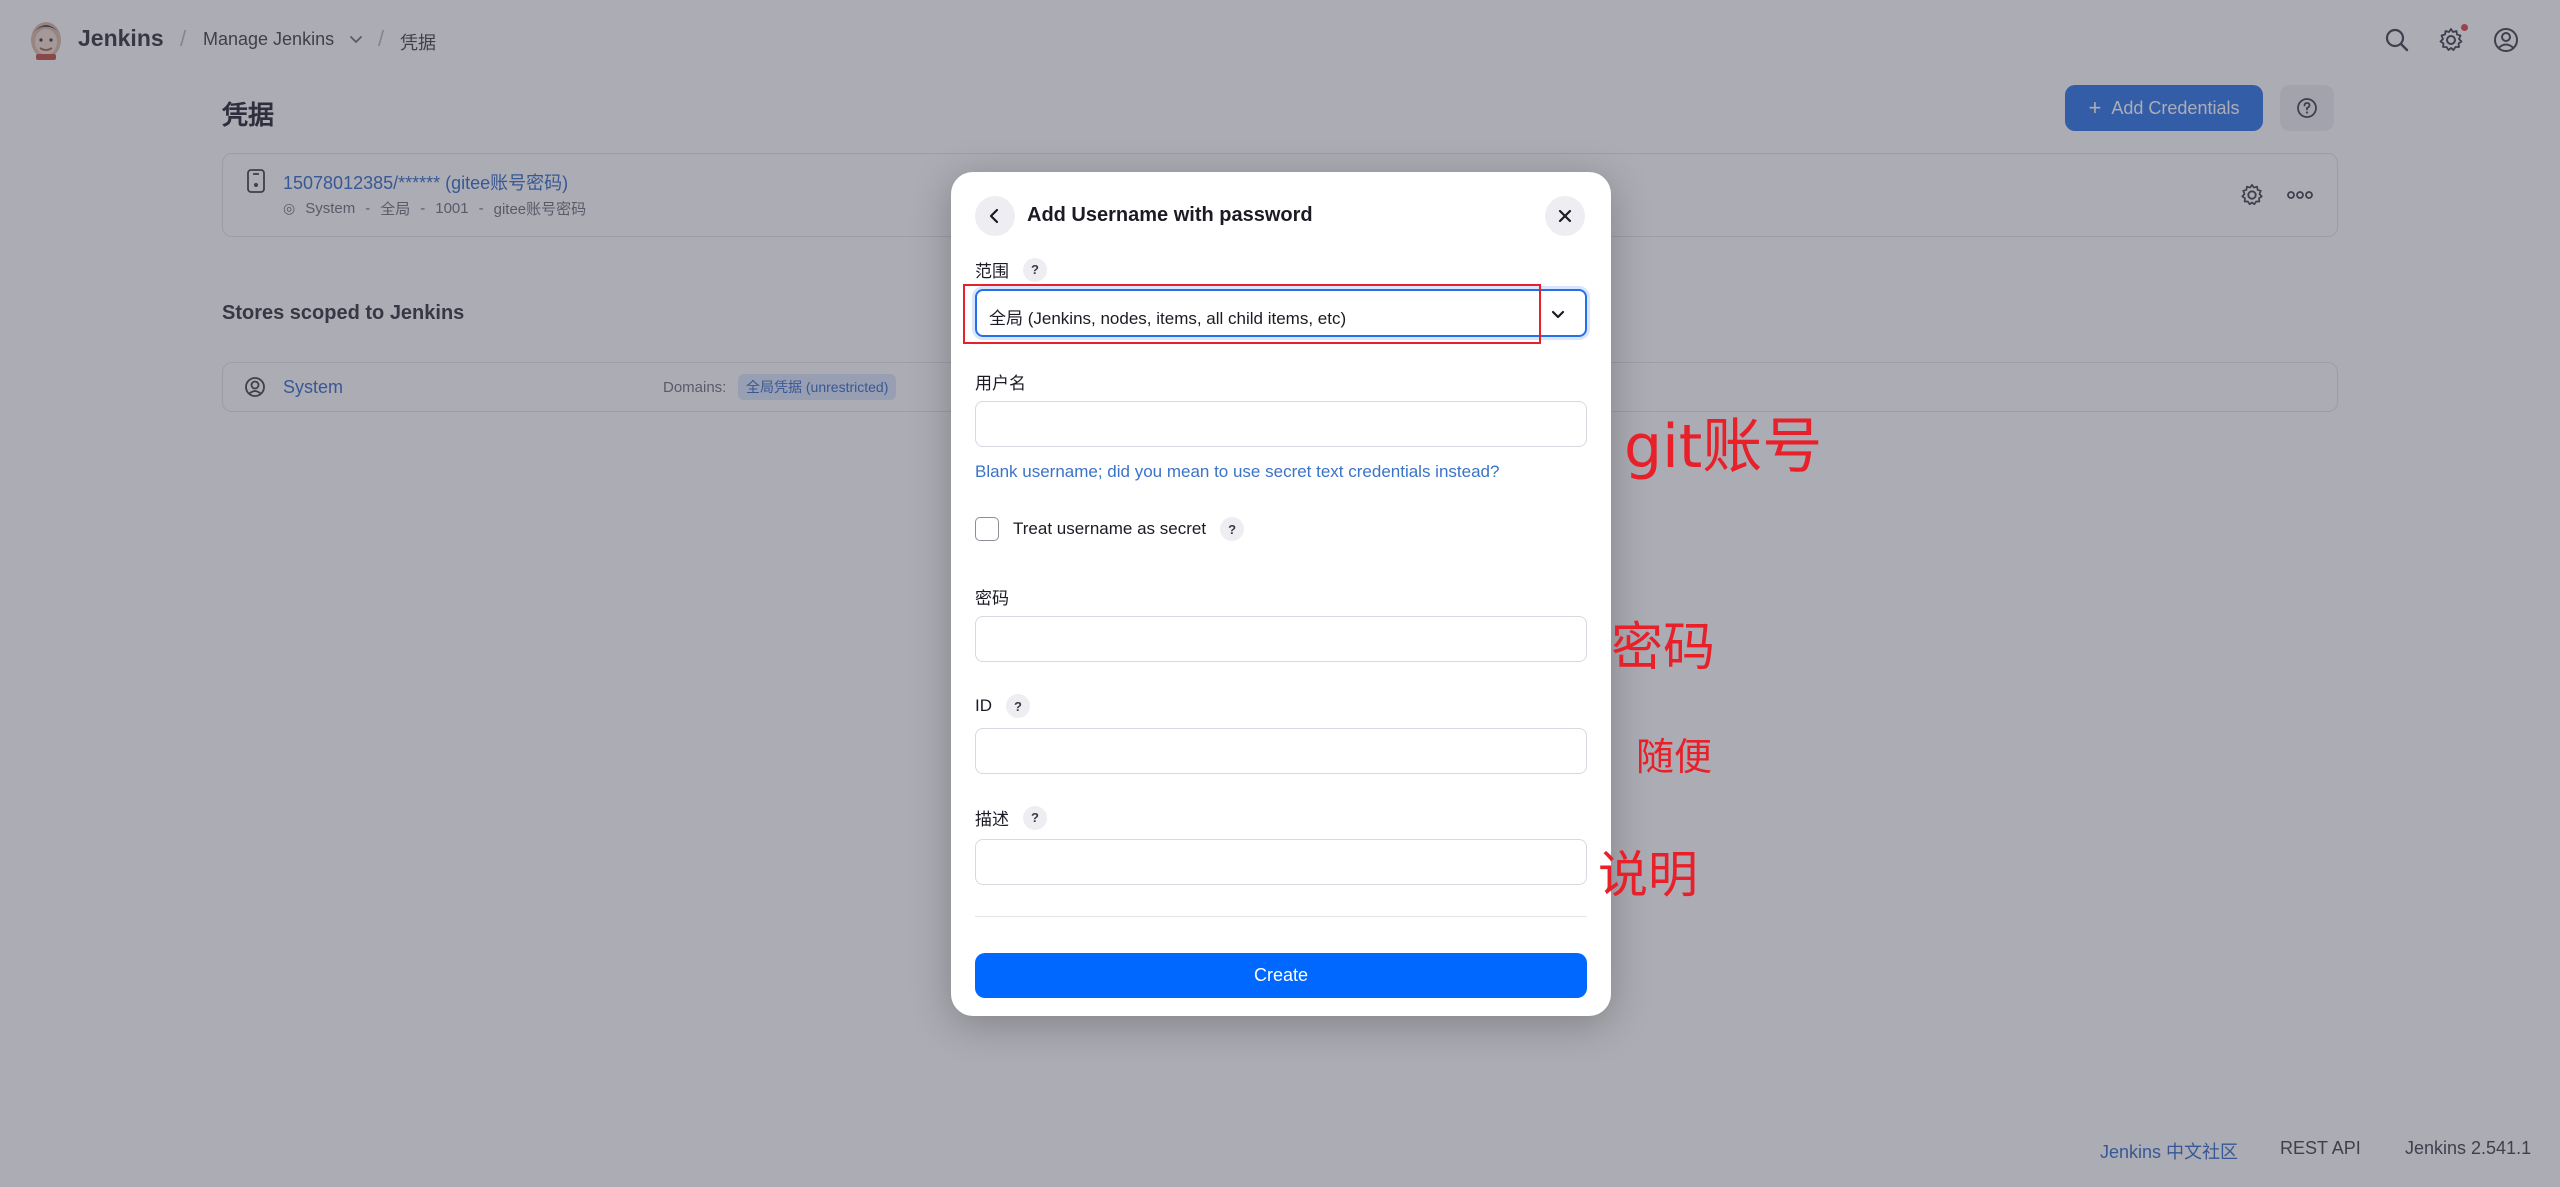 Image resolution: width=2560 pixels, height=1187 pixels. Describe the element at coordinates (1011, 817) in the screenshot. I see `description-label: 描述 ?` at that location.